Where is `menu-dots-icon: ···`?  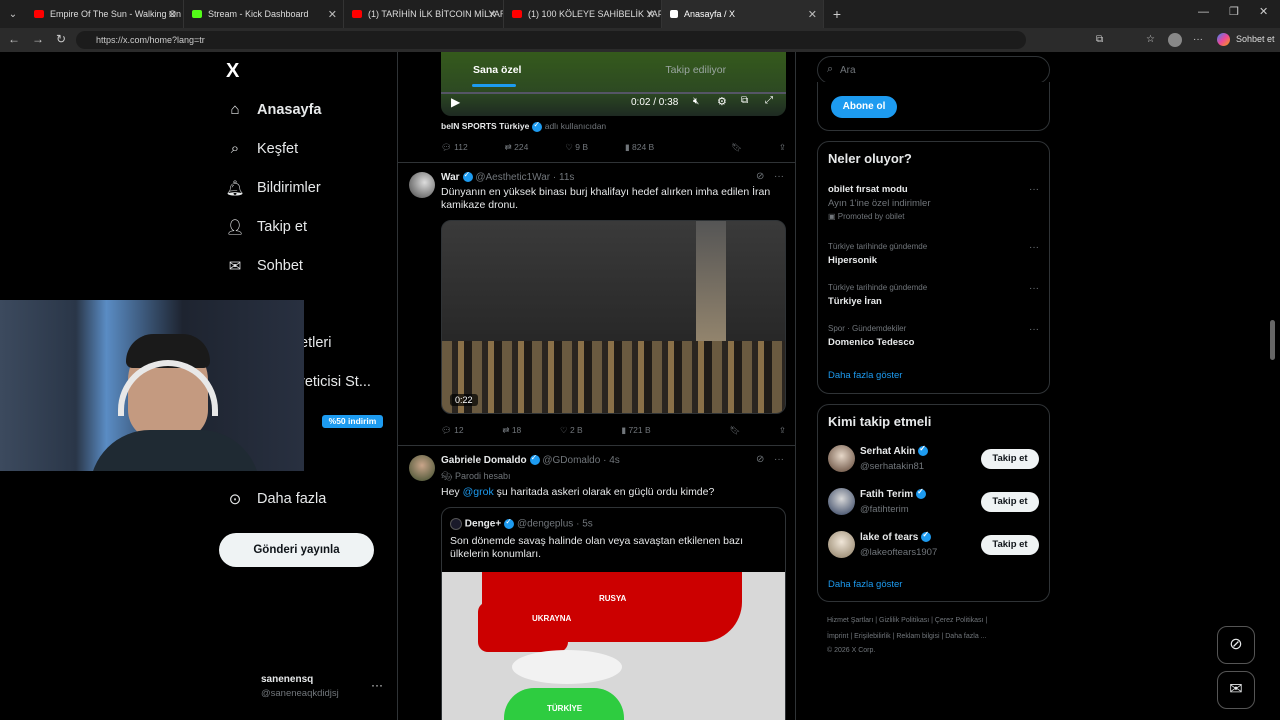 menu-dots-icon: ··· is located at coordinates (1198, 39).